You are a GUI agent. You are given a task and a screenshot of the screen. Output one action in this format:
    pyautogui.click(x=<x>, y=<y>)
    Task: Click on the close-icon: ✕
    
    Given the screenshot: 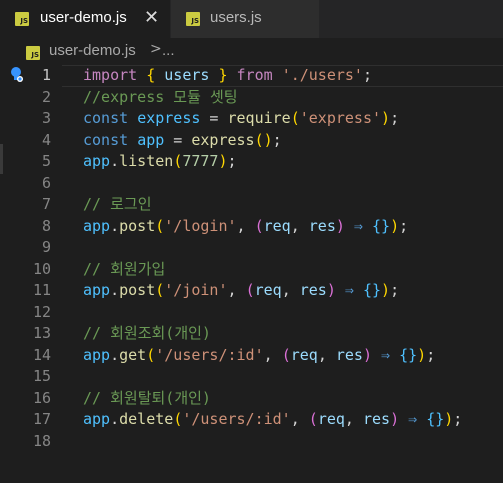 What is the action you would take?
    pyautogui.click(x=151, y=17)
    